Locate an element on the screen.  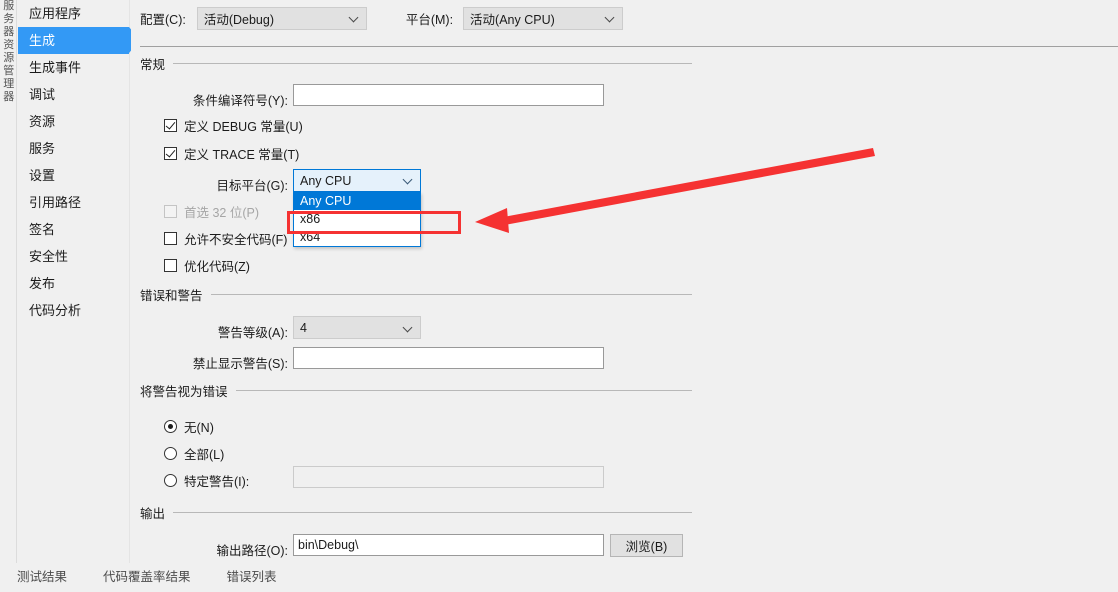
browse-button: 浏览(B) is located at coordinates (646, 545).